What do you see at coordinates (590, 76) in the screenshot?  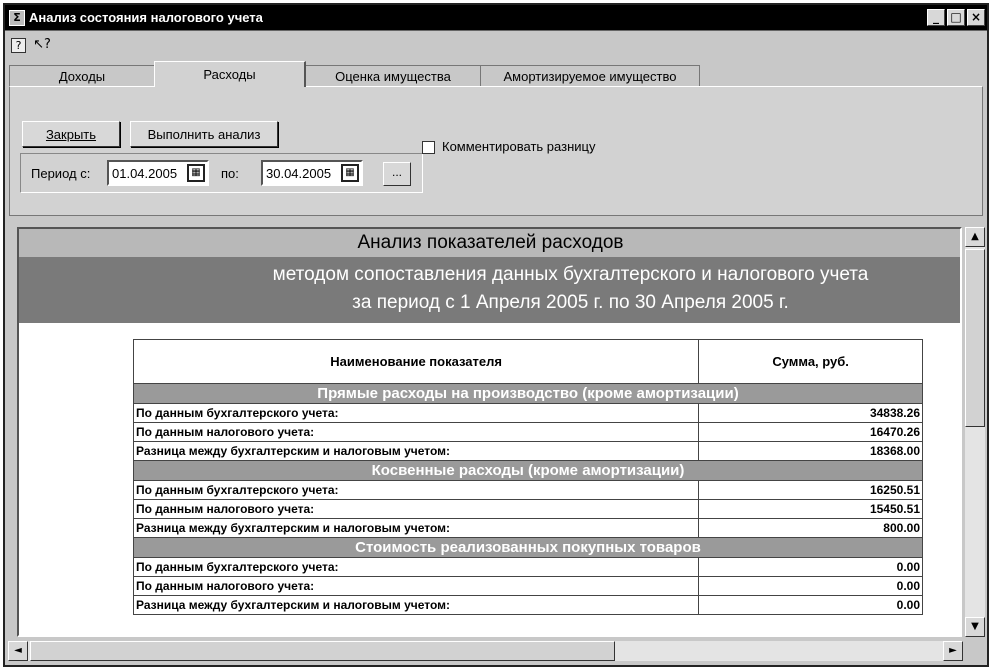 I see `tab-depreciable-property: Амортизируемое имущество` at bounding box center [590, 76].